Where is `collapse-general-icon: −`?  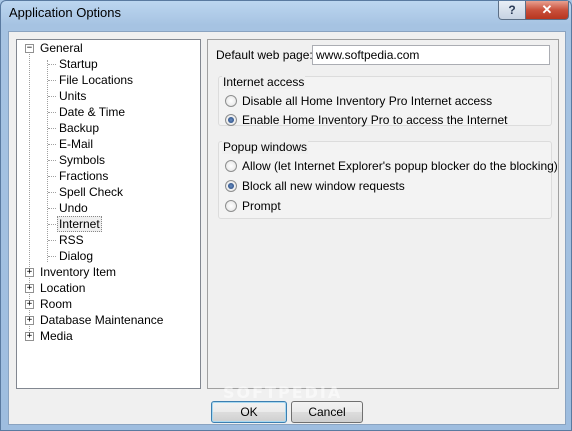 collapse-general-icon: − is located at coordinates (29, 48).